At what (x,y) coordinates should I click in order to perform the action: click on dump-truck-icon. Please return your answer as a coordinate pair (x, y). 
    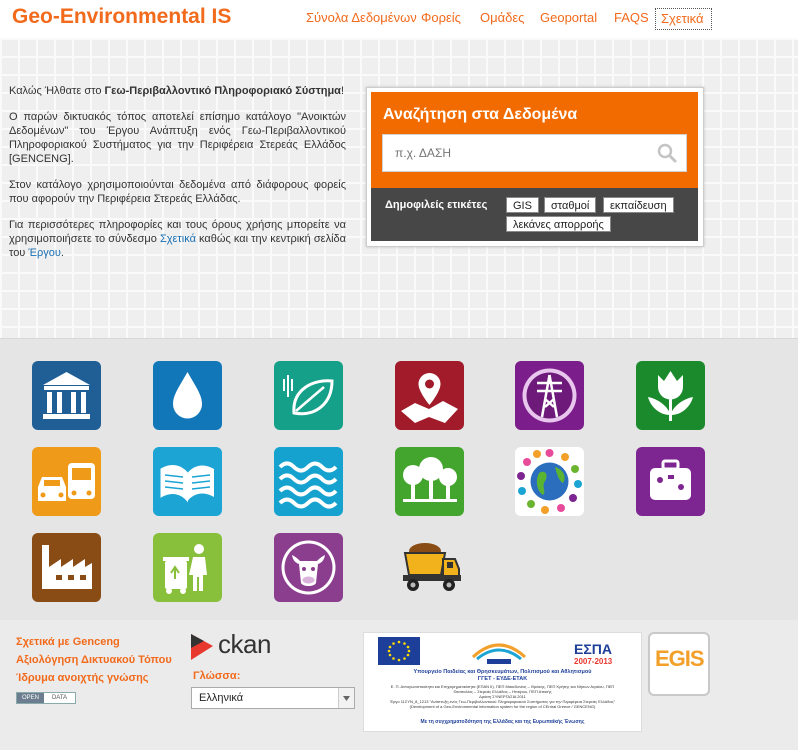
    Looking at the image, I should click on (429, 567).